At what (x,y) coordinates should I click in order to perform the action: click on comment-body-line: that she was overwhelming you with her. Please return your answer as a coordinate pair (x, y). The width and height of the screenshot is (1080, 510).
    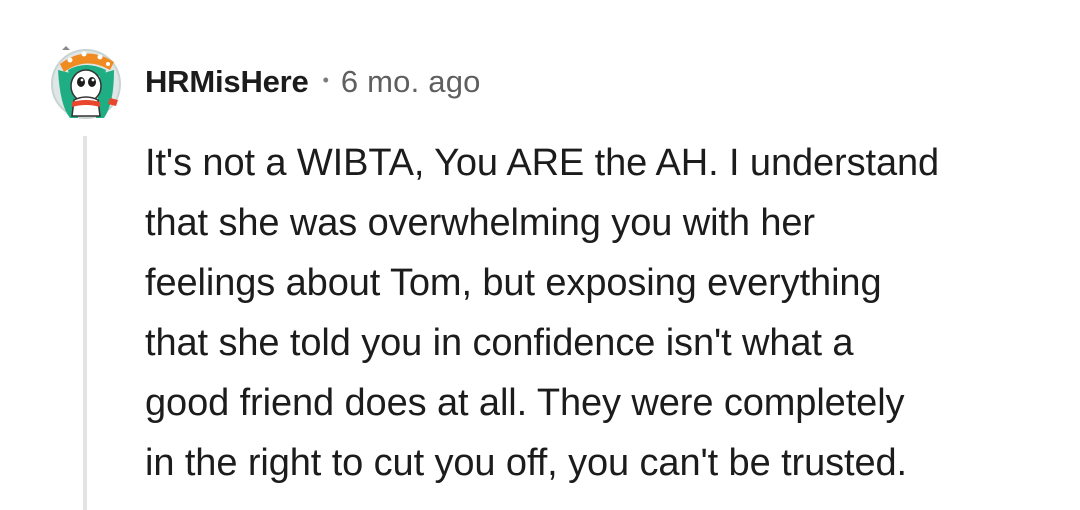
    Looking at the image, I should click on (480, 223).